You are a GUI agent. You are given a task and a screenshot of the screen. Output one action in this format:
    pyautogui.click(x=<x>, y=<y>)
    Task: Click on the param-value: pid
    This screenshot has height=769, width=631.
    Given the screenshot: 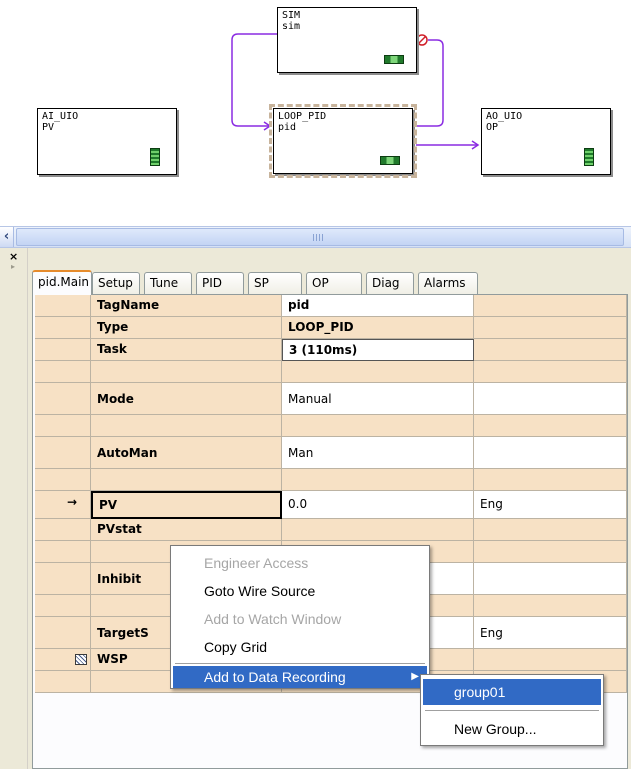 What is the action you would take?
    pyautogui.click(x=378, y=306)
    